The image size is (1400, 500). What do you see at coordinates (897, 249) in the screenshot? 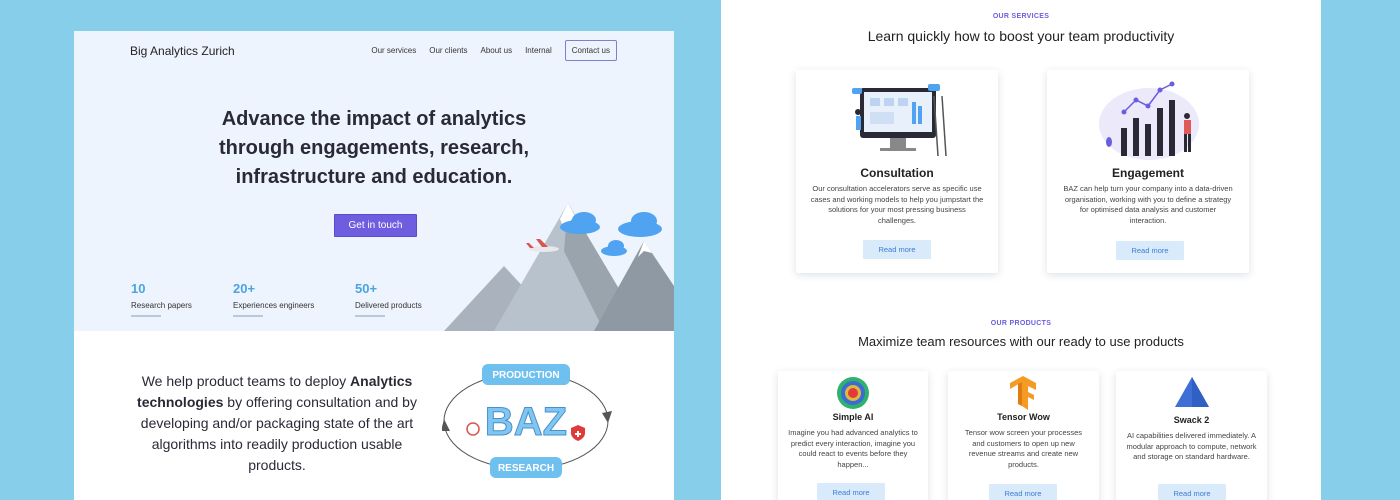
I see `consultation-read-more-button: Read more` at bounding box center [897, 249].